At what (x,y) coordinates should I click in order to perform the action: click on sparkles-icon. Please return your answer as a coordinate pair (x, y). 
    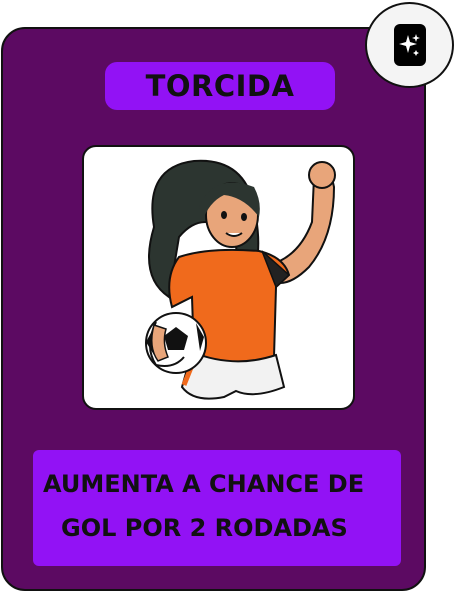
    Looking at the image, I should click on (409, 45).